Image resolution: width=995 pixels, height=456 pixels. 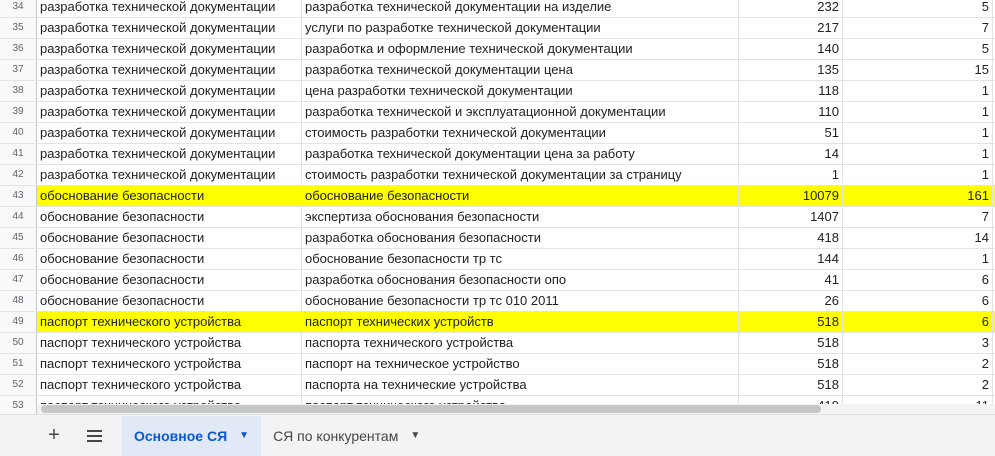 I want to click on cell-query: разработка технической документации цена, so click(x=520, y=70).